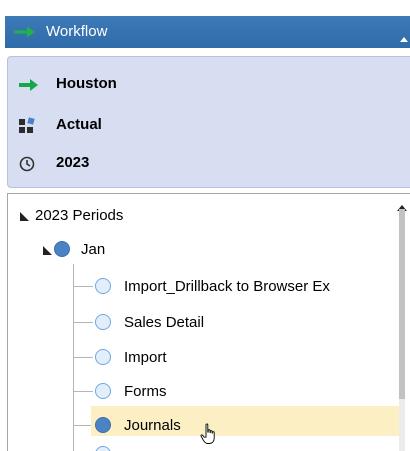 This screenshot has height=451, width=410. Describe the element at coordinates (73, 162) in the screenshot. I see `pov-time-label: 2023` at that location.